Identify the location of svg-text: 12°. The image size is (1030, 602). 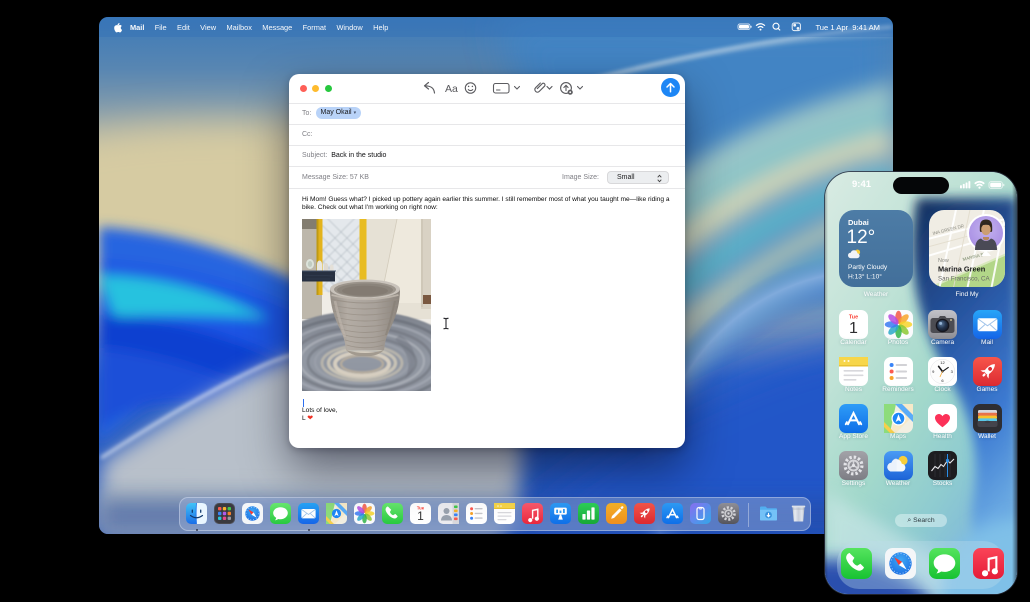
(861, 237).